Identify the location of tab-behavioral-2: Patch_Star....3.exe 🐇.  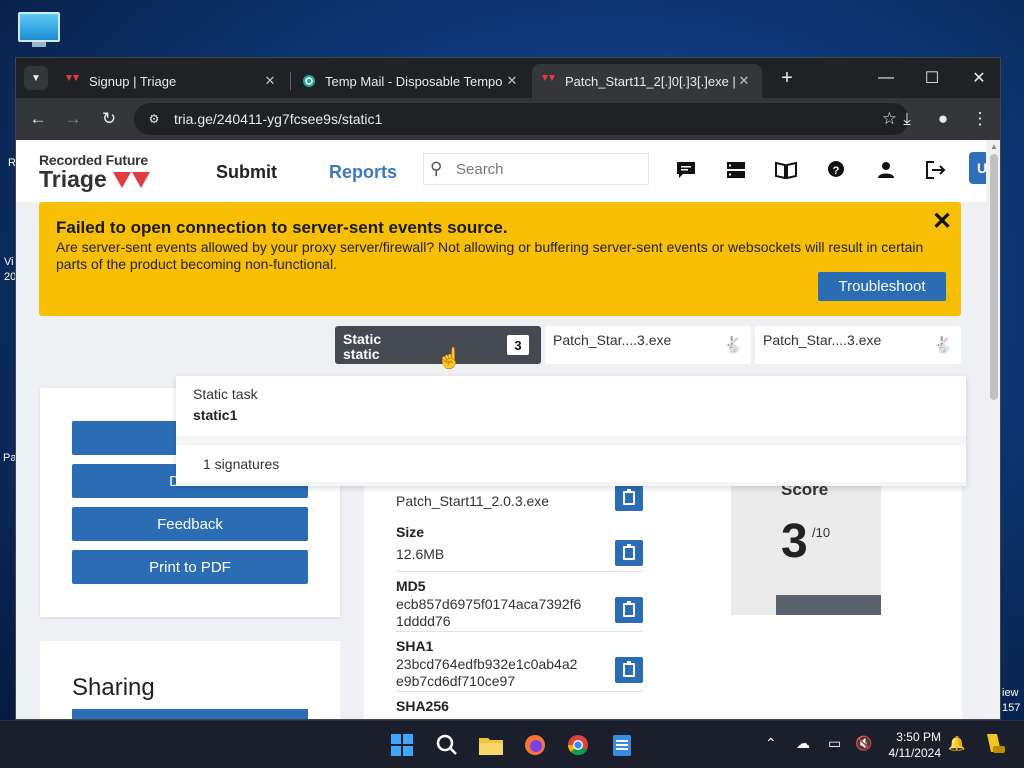
(858, 345).